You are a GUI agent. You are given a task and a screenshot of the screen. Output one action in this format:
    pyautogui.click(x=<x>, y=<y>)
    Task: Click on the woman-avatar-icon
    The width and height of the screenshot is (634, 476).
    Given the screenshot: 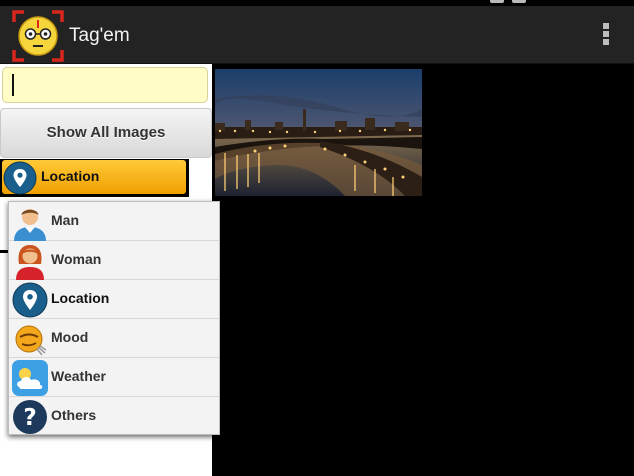 What is the action you would take?
    pyautogui.click(x=30, y=262)
    